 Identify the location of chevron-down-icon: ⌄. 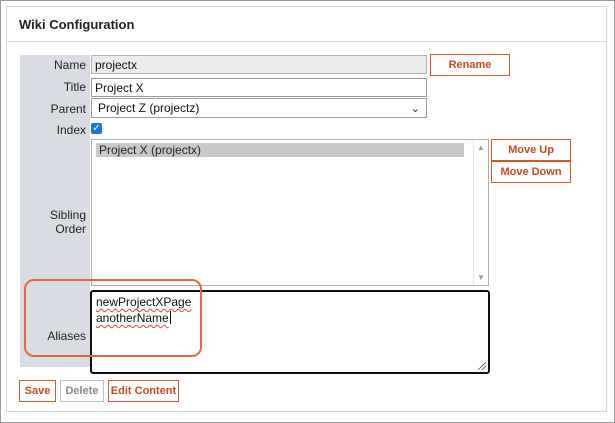
(415, 109).